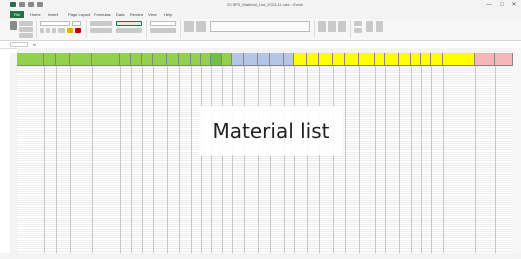  What do you see at coordinates (120, 14) in the screenshot?
I see `tab-data: Data` at bounding box center [120, 14].